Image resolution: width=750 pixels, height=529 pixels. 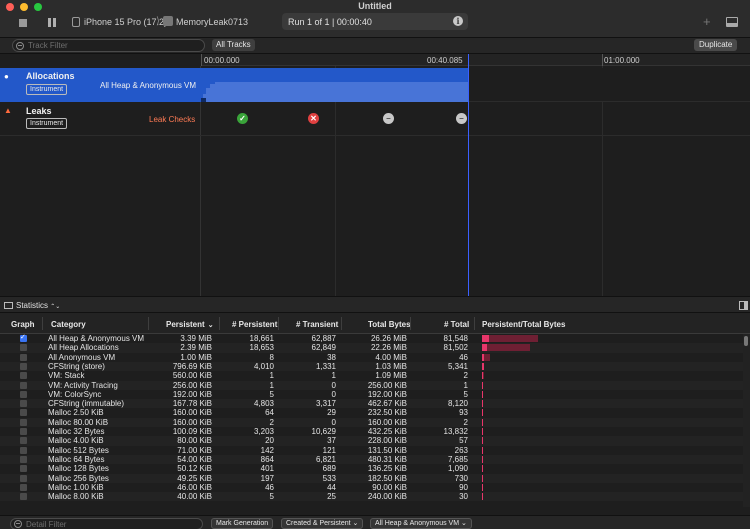 I want to click on num-total-cell: 5, so click(x=465, y=394).